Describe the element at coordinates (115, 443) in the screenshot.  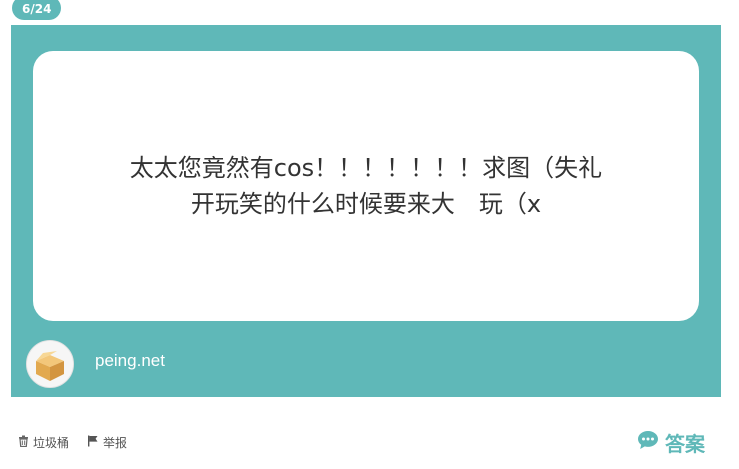
I see `report-label: 举报` at that location.